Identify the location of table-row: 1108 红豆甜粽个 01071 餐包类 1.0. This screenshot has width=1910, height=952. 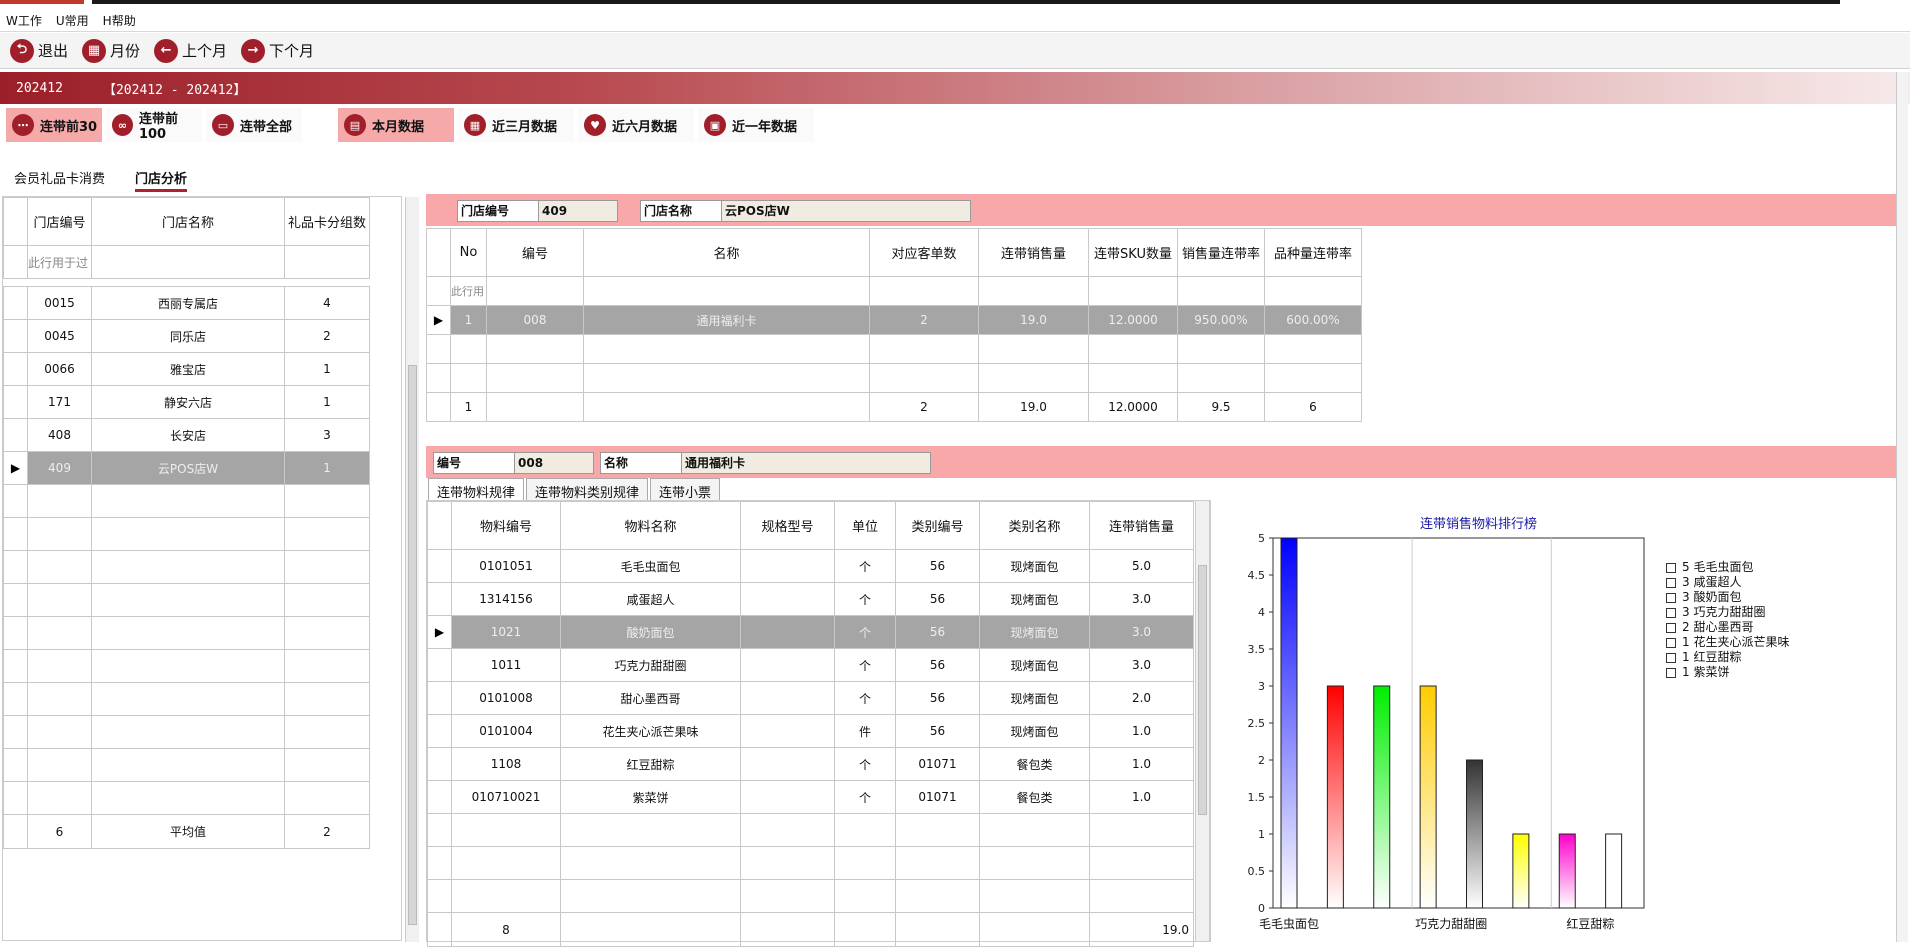
(810, 764).